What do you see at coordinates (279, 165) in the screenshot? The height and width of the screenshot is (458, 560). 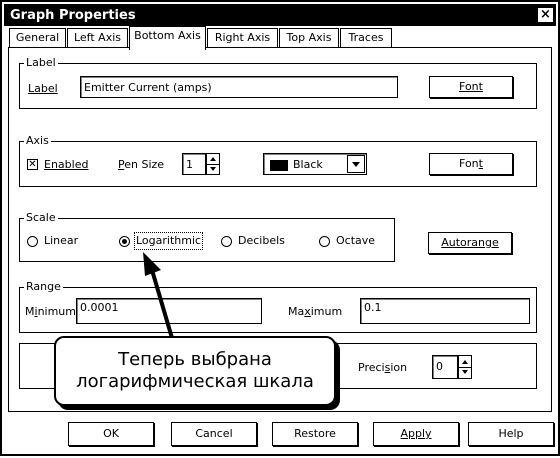 I see `color-swatch` at bounding box center [279, 165].